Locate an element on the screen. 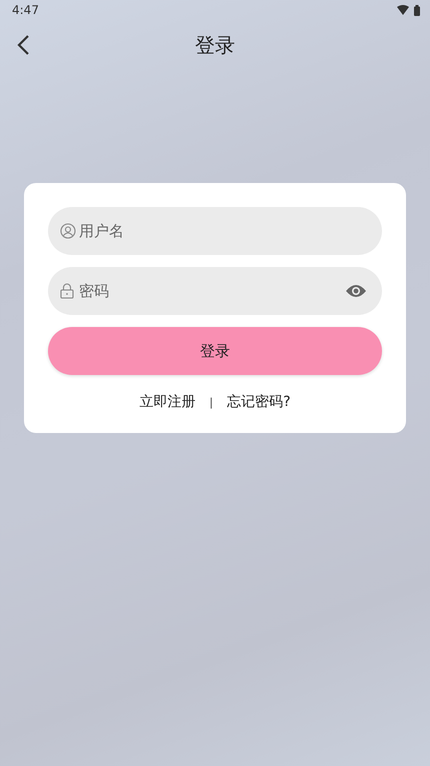  show-password-button is located at coordinates (356, 291).